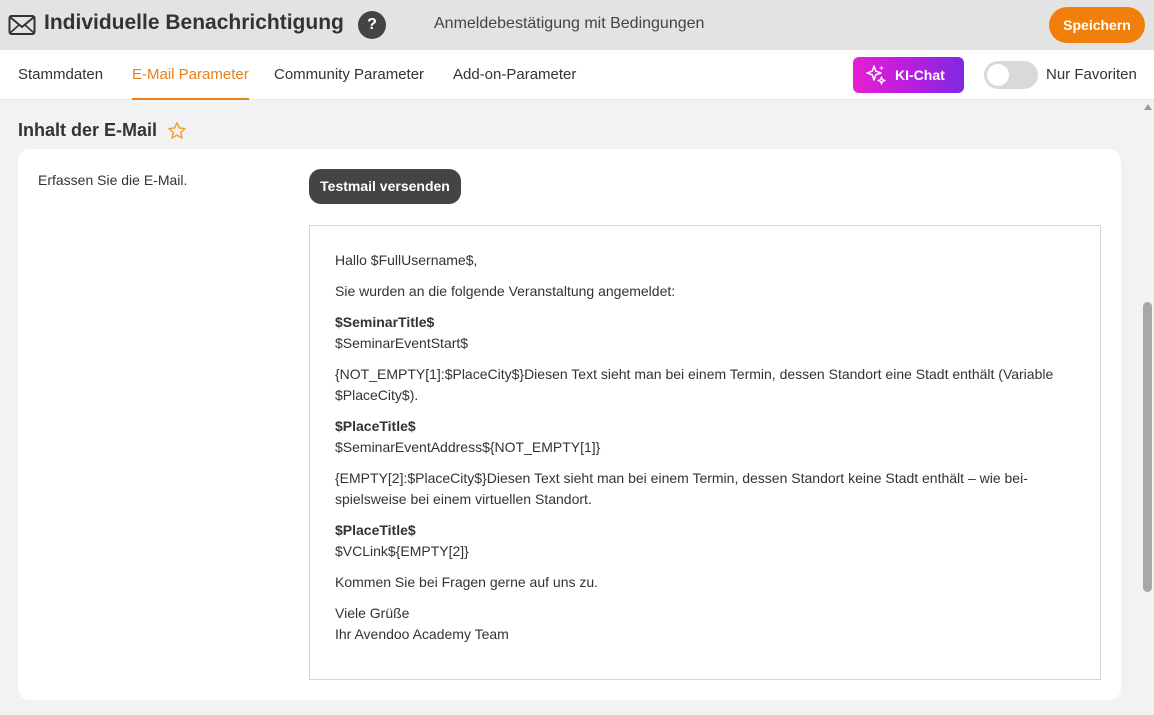  What do you see at coordinates (1011, 75) in the screenshot?
I see `favorites-toggle` at bounding box center [1011, 75].